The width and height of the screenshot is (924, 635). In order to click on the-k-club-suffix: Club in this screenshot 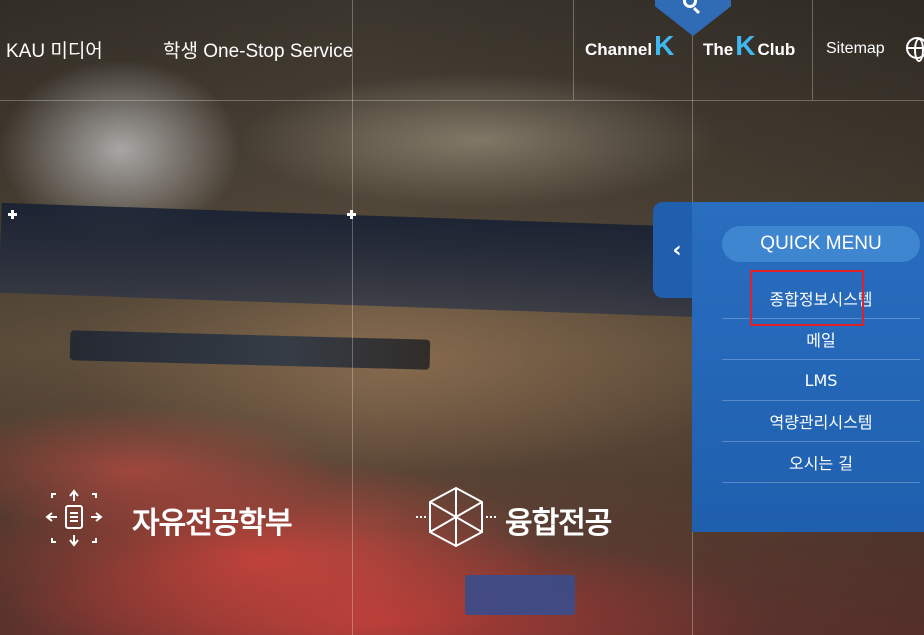, I will do `click(776, 49)`.